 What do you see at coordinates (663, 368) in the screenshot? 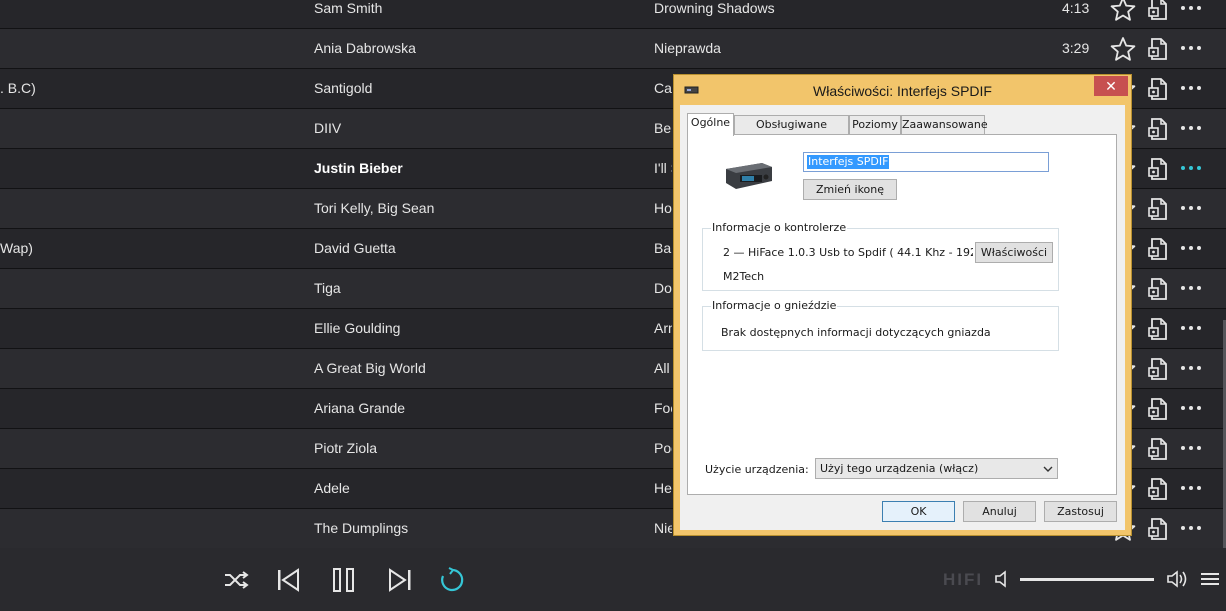
I see `track-title: All I Want` at bounding box center [663, 368].